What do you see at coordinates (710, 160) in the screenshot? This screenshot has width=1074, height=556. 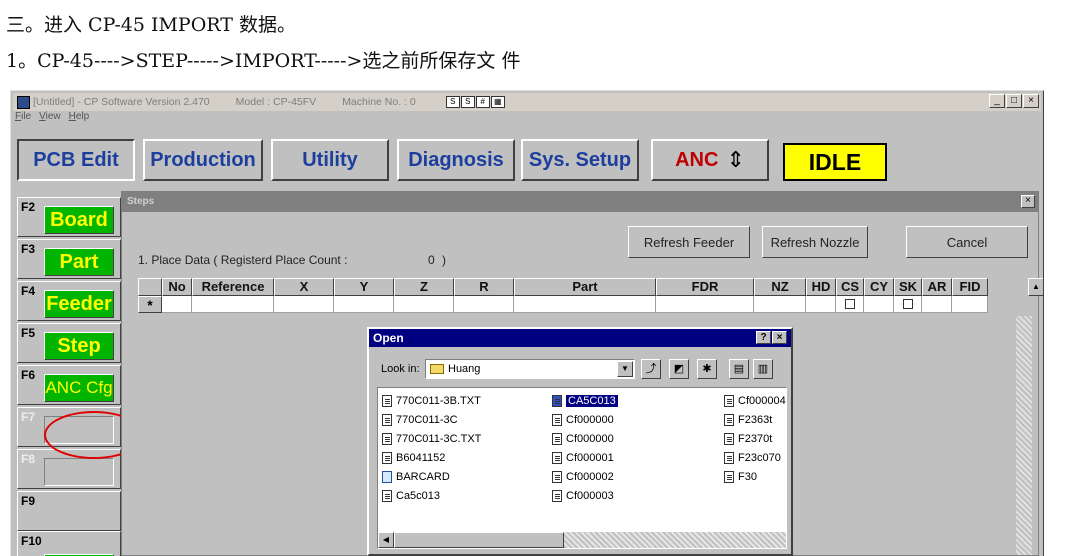 I see `tab-anc: ANC ⇕` at bounding box center [710, 160].